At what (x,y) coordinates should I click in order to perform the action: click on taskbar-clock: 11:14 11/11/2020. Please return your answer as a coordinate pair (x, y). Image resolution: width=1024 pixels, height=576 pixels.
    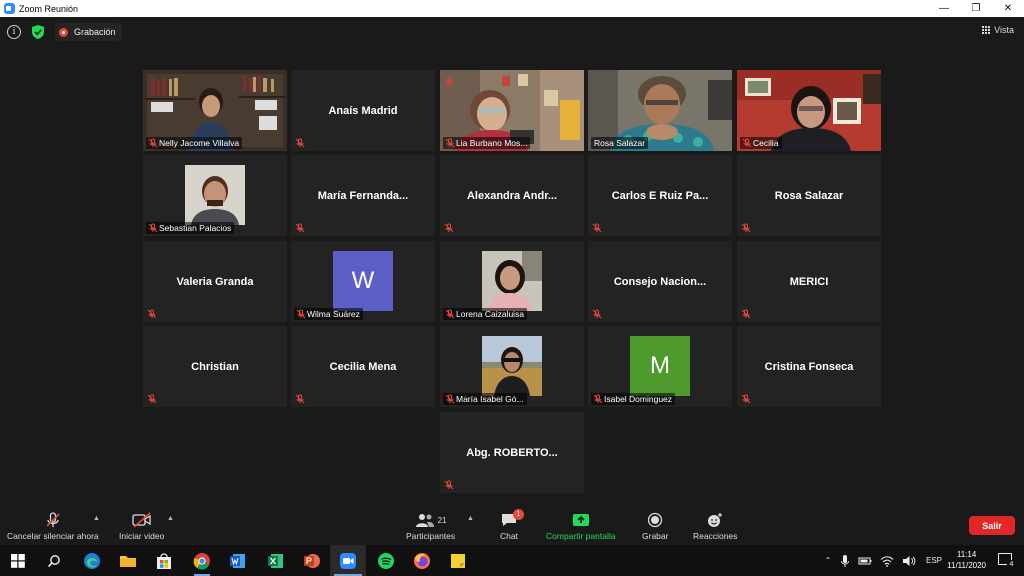
    Looking at the image, I should click on (966, 560).